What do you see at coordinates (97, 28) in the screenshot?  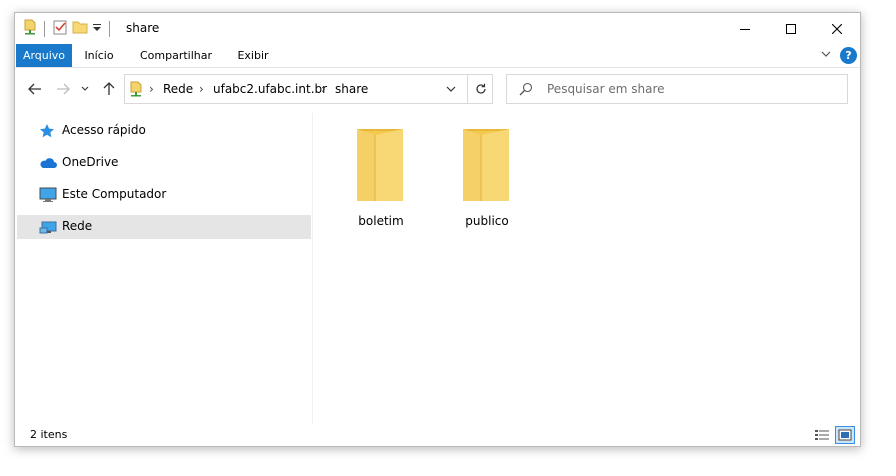 I see `customize-qat-icon` at bounding box center [97, 28].